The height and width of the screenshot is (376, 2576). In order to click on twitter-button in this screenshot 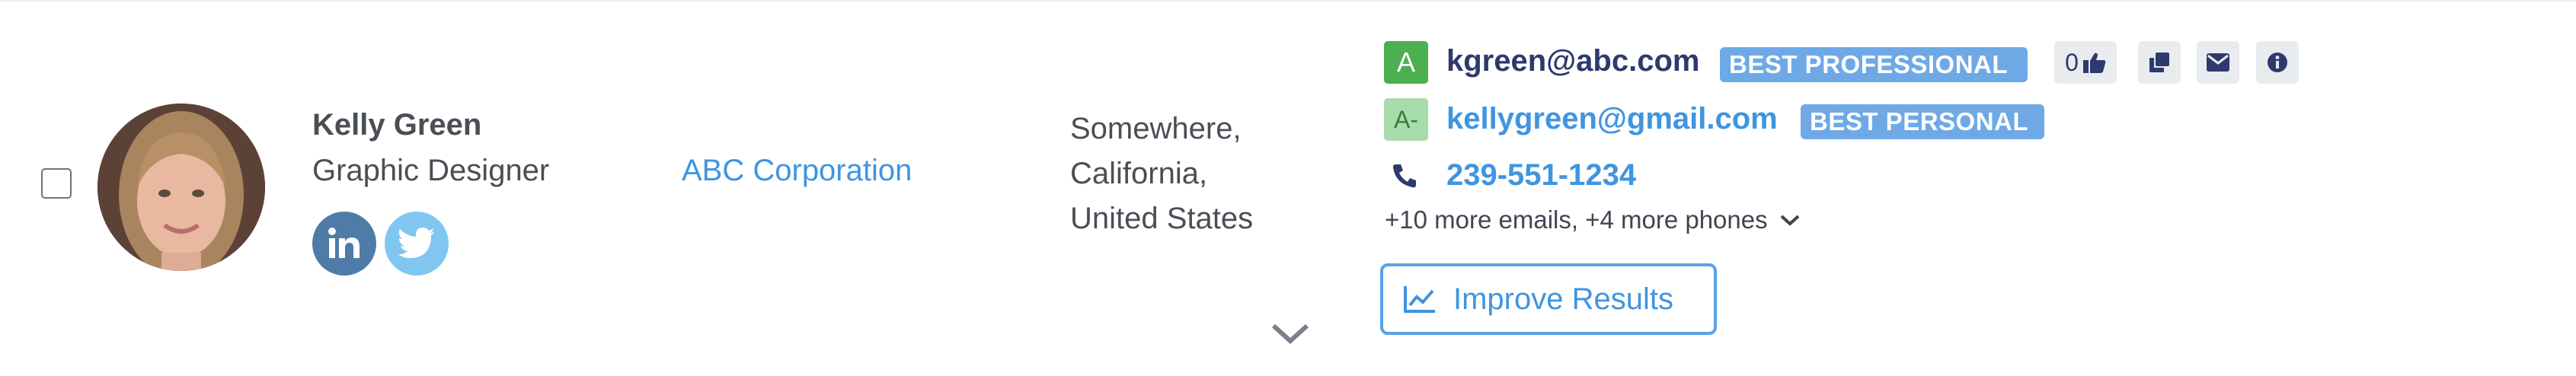, I will do `click(417, 244)`.